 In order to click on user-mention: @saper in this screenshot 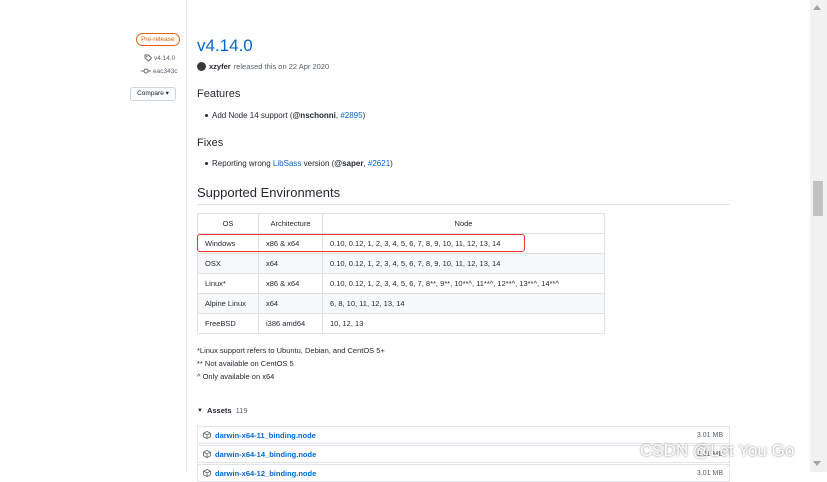, I will do `click(348, 163)`.